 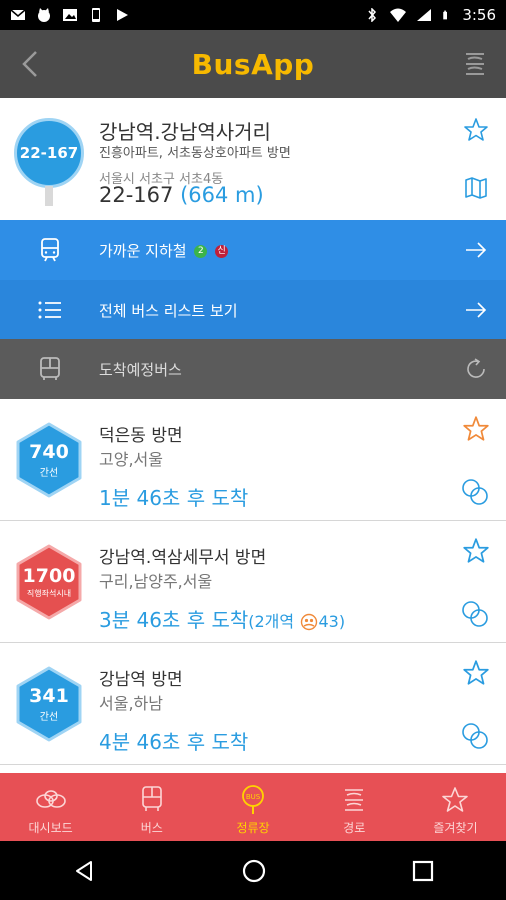 I want to click on home-icon, so click(x=254, y=871).